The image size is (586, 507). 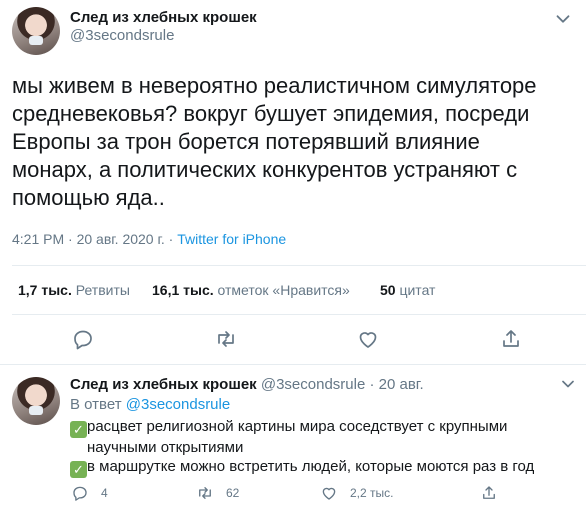 I want to click on retweets-label: Ретвиты, so click(x=102, y=290).